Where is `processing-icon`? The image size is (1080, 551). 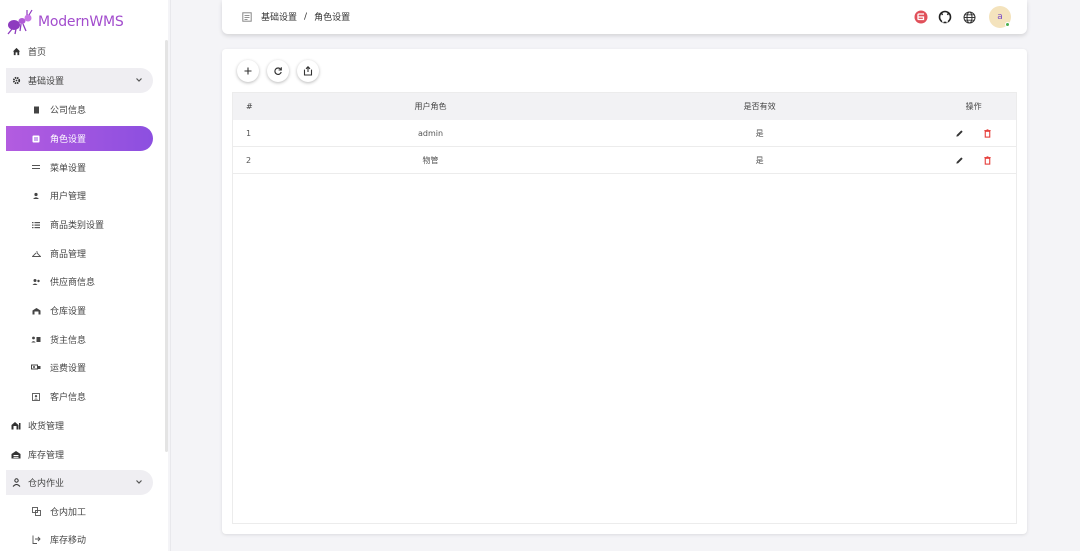 processing-icon is located at coordinates (36, 511).